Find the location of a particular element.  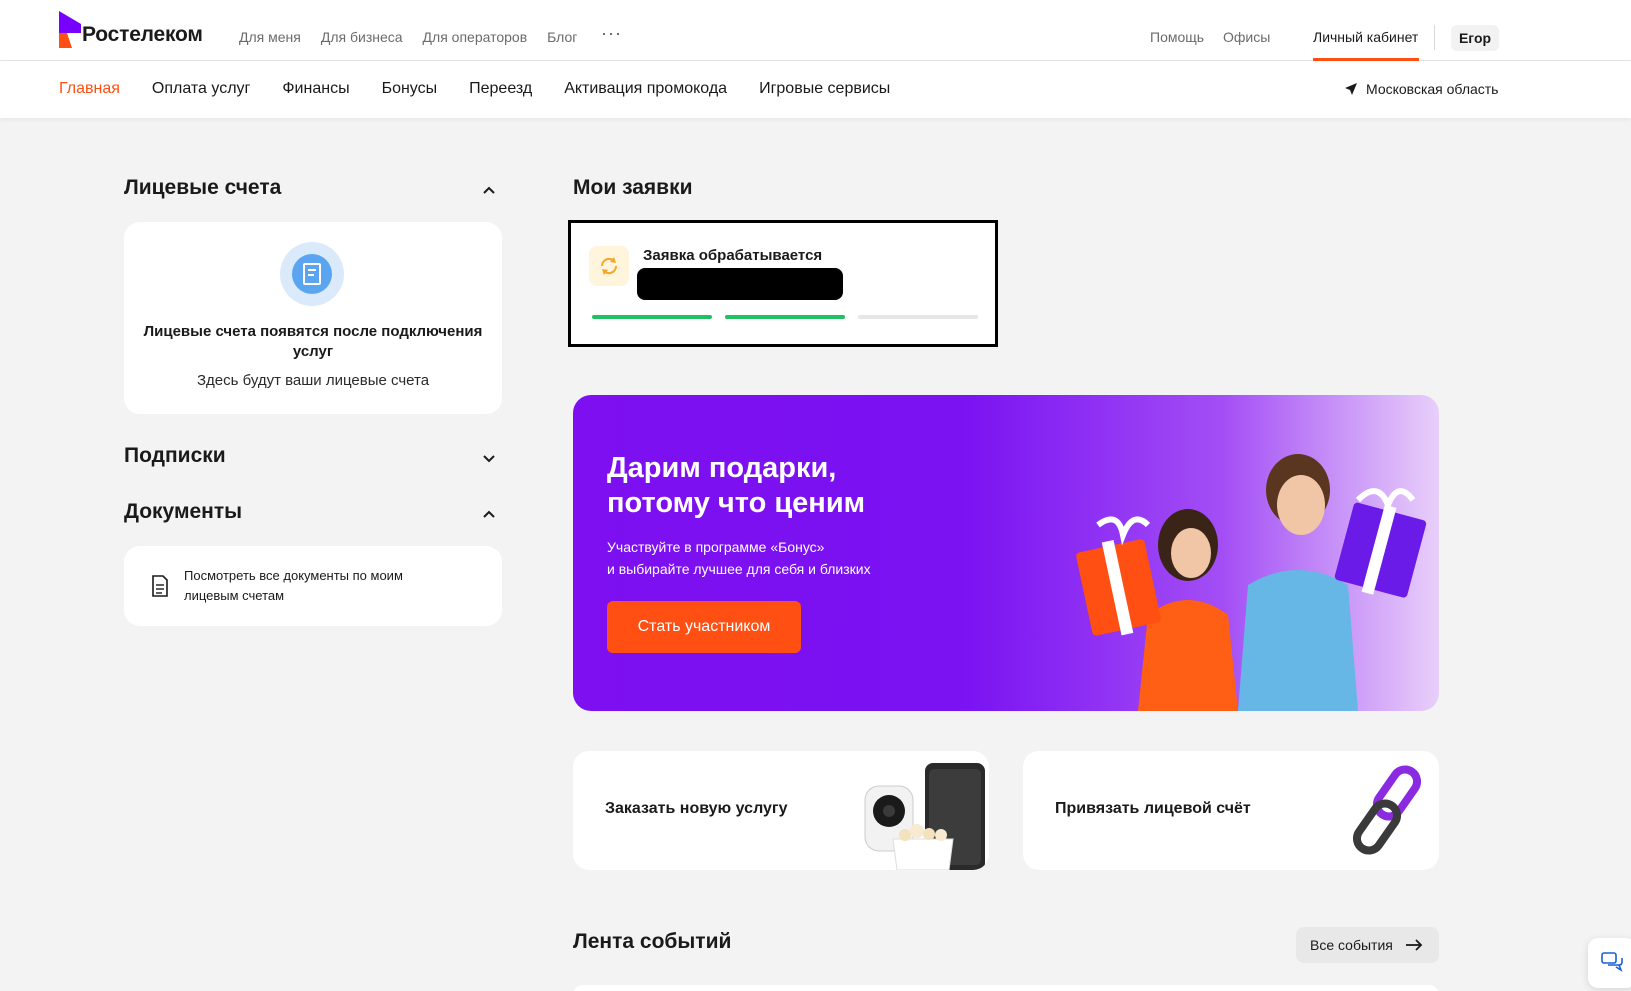

personal-cabinet-link: Личный кабинет is located at coordinates (1365, 37).